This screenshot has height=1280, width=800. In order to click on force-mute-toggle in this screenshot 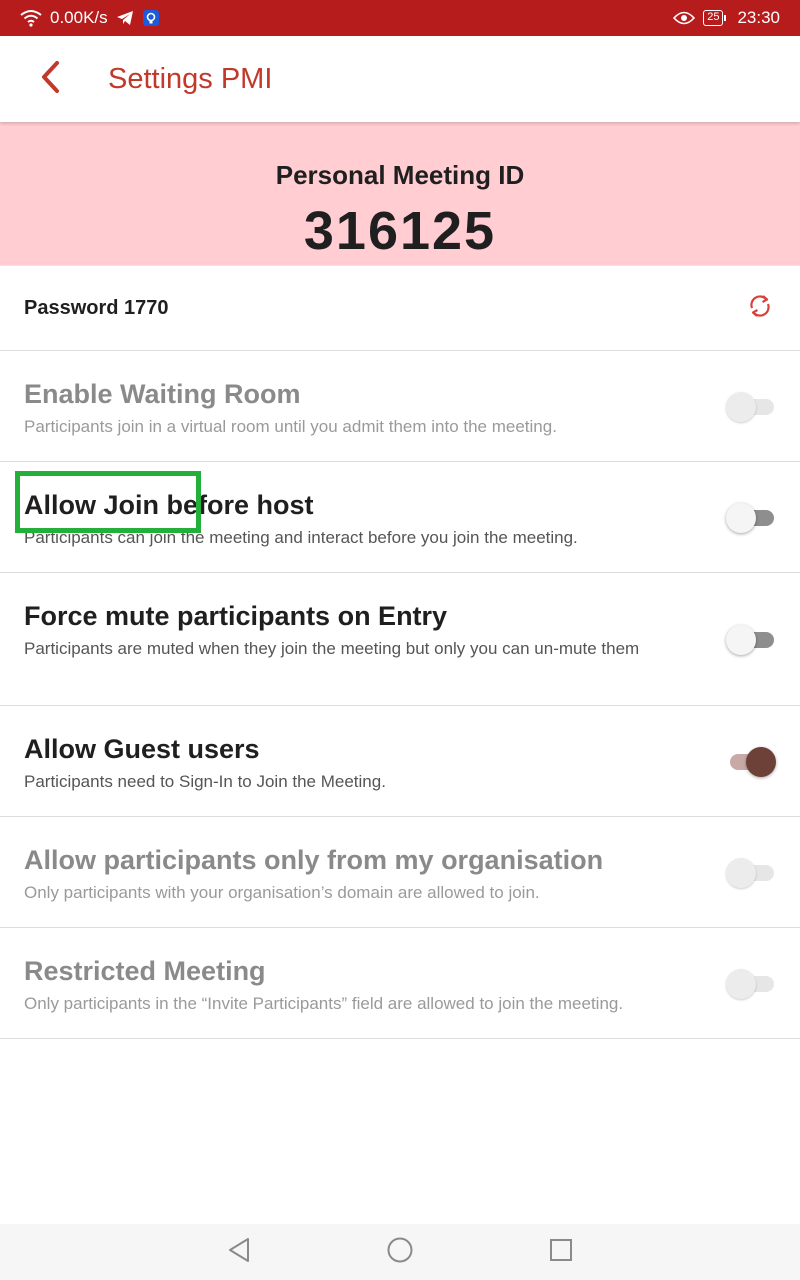, I will do `click(750, 639)`.